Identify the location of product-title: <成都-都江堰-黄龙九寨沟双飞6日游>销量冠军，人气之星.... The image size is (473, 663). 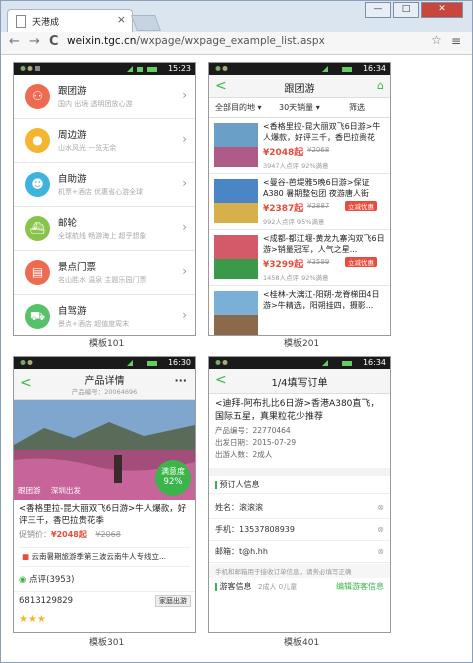
(324, 244).